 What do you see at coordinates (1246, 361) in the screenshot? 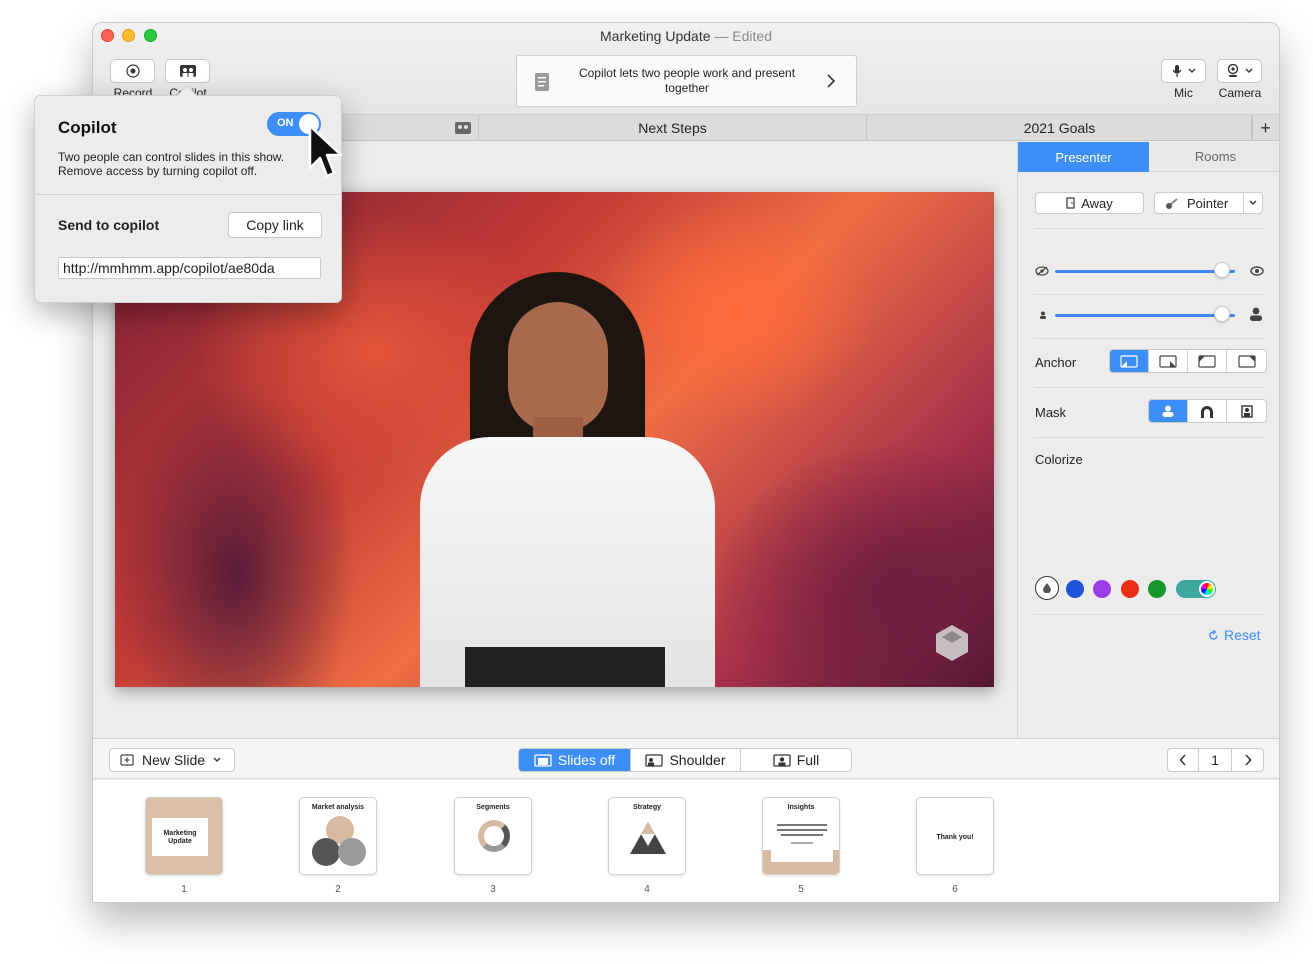
I see `anchor-top-right-button` at bounding box center [1246, 361].